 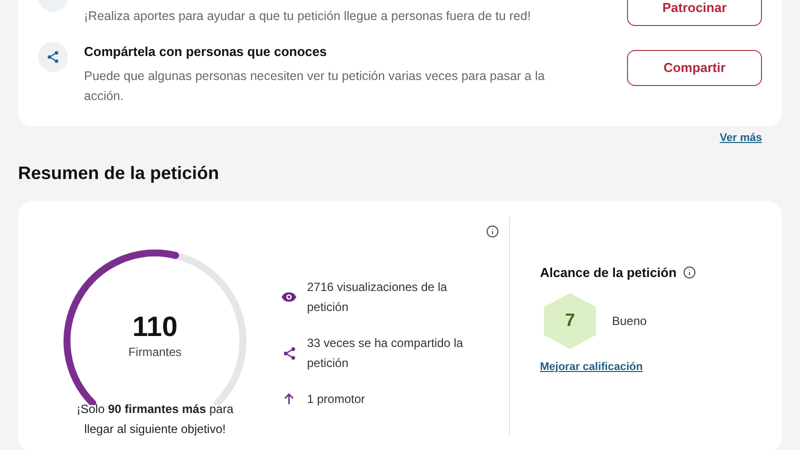 What do you see at coordinates (289, 399) in the screenshot?
I see `arrow-up-icon` at bounding box center [289, 399].